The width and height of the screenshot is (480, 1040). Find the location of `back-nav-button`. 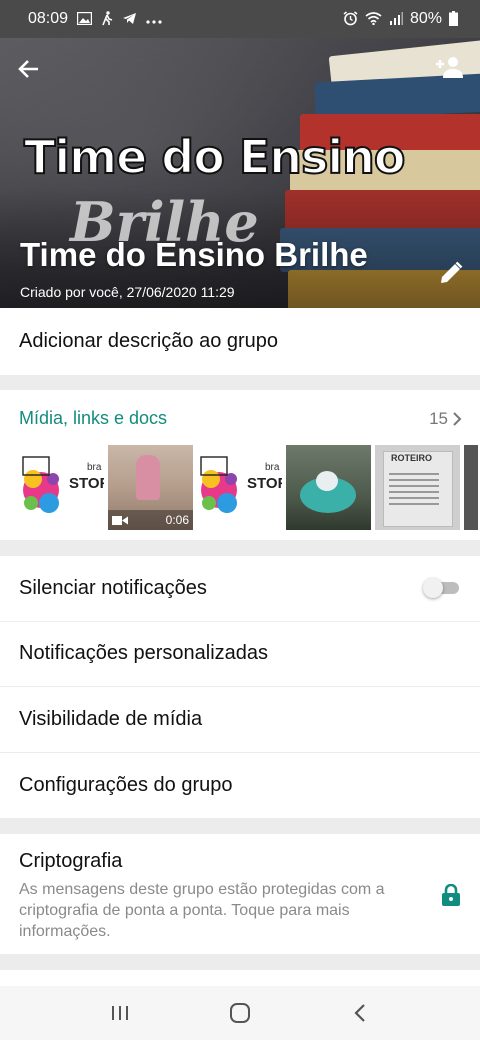

back-nav-button is located at coordinates (360, 1013).